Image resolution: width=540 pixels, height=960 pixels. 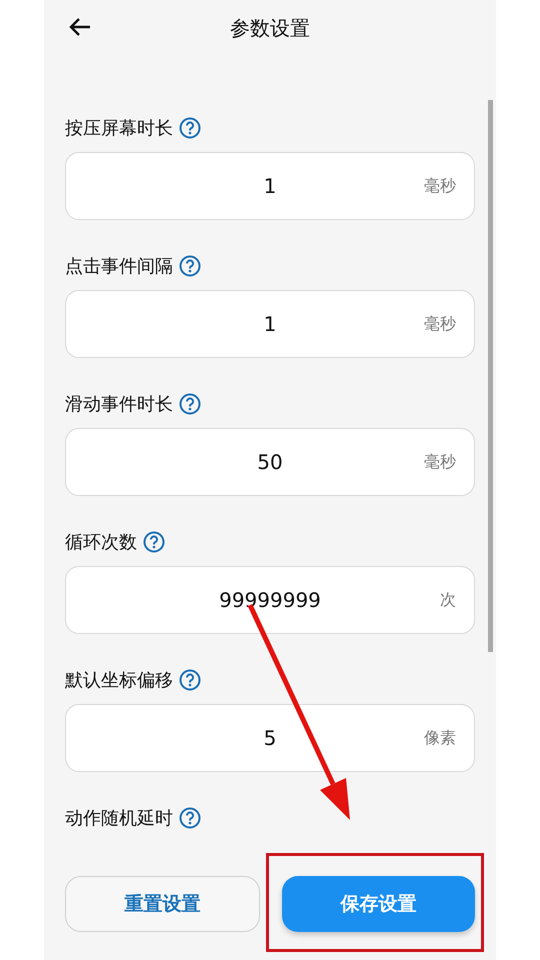 What do you see at coordinates (270, 28) in the screenshot?
I see `page-title: 参数设置` at bounding box center [270, 28].